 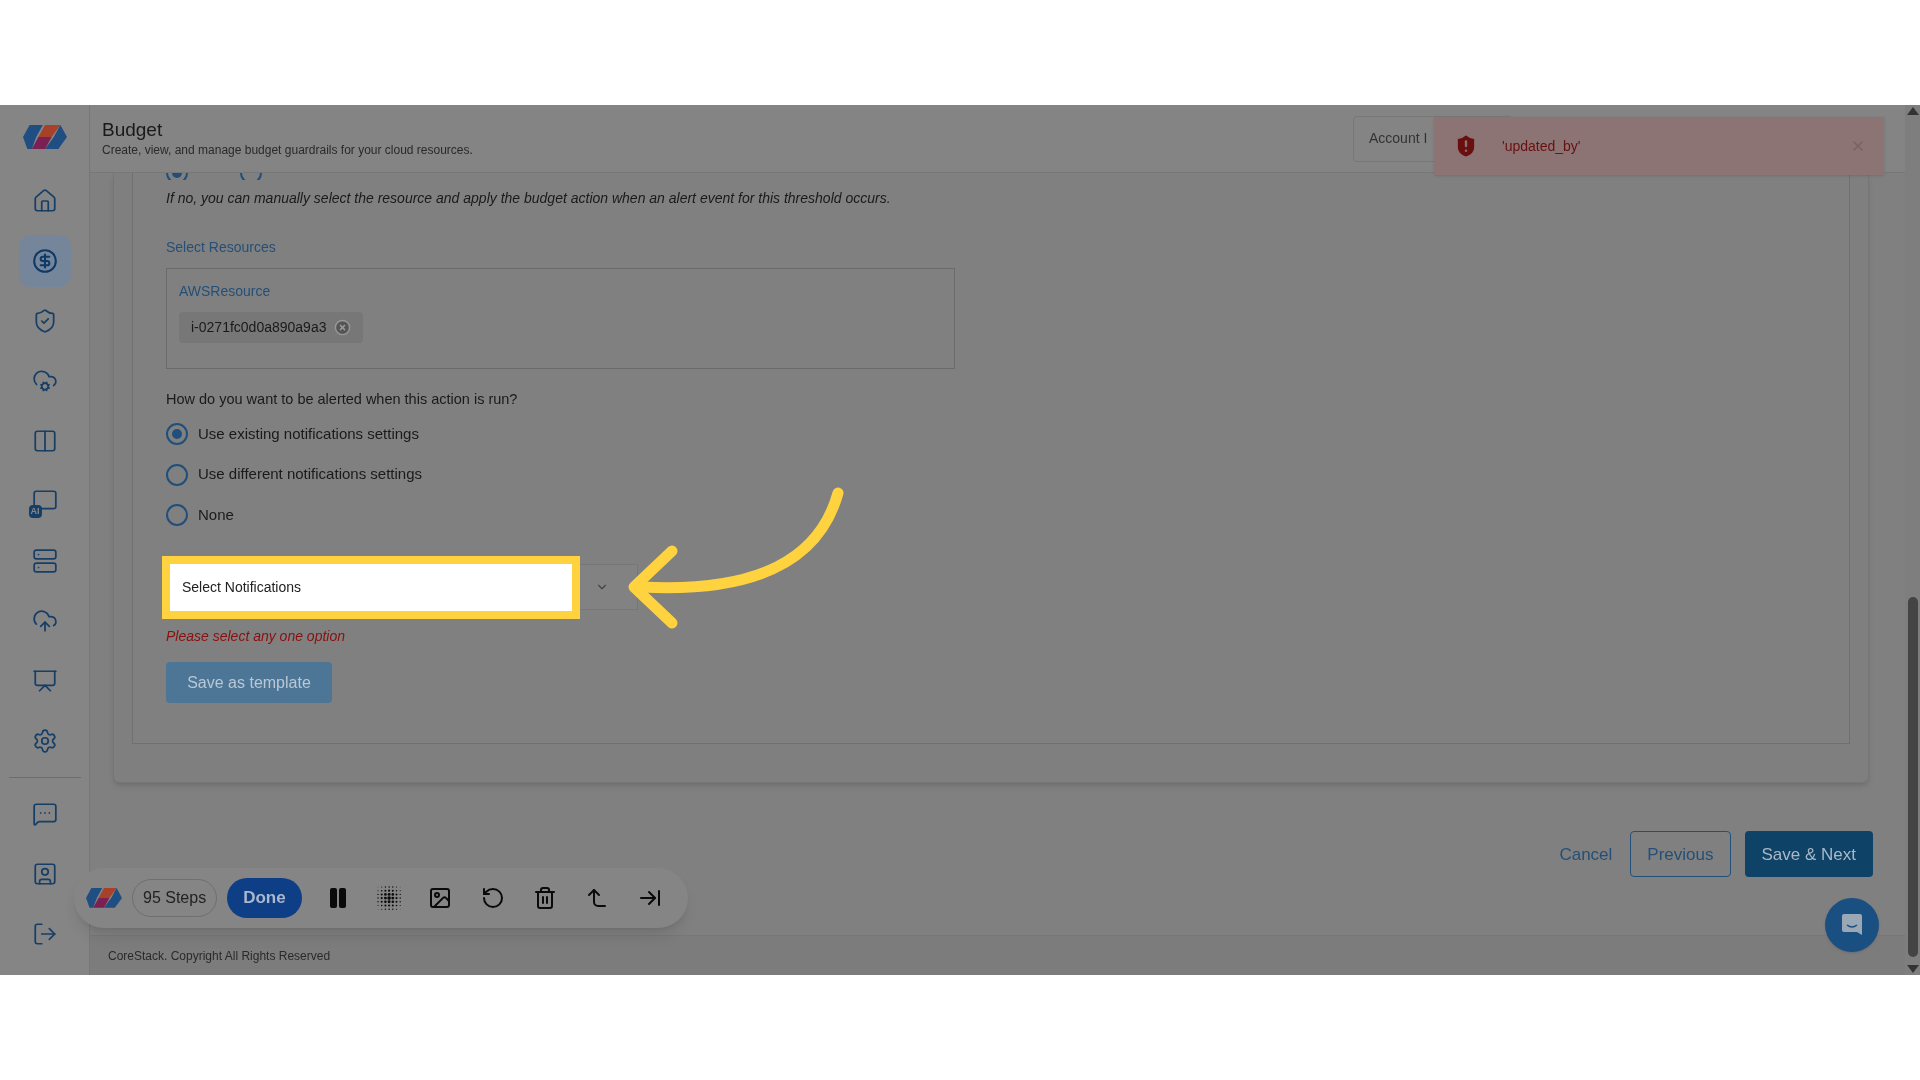 What do you see at coordinates (259, 327) in the screenshot?
I see `chip-text: i-0271fc0d0a890a9a3` at bounding box center [259, 327].